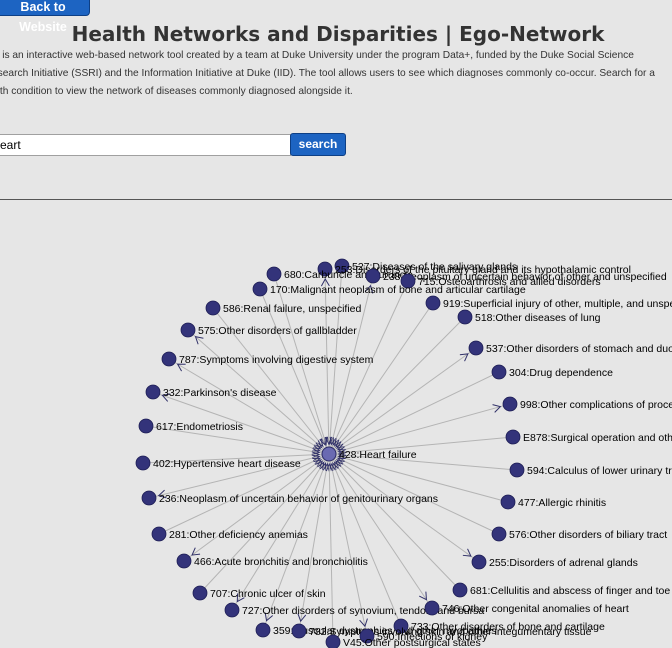 The image size is (672, 648). I want to click on node-label: 255:Disorders of adrenal glands, so click(563, 563).